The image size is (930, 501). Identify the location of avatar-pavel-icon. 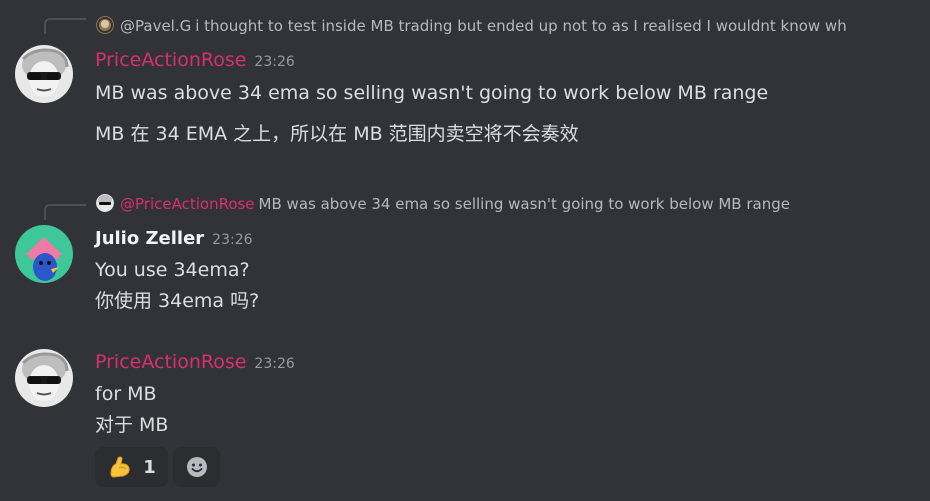
(105, 25).